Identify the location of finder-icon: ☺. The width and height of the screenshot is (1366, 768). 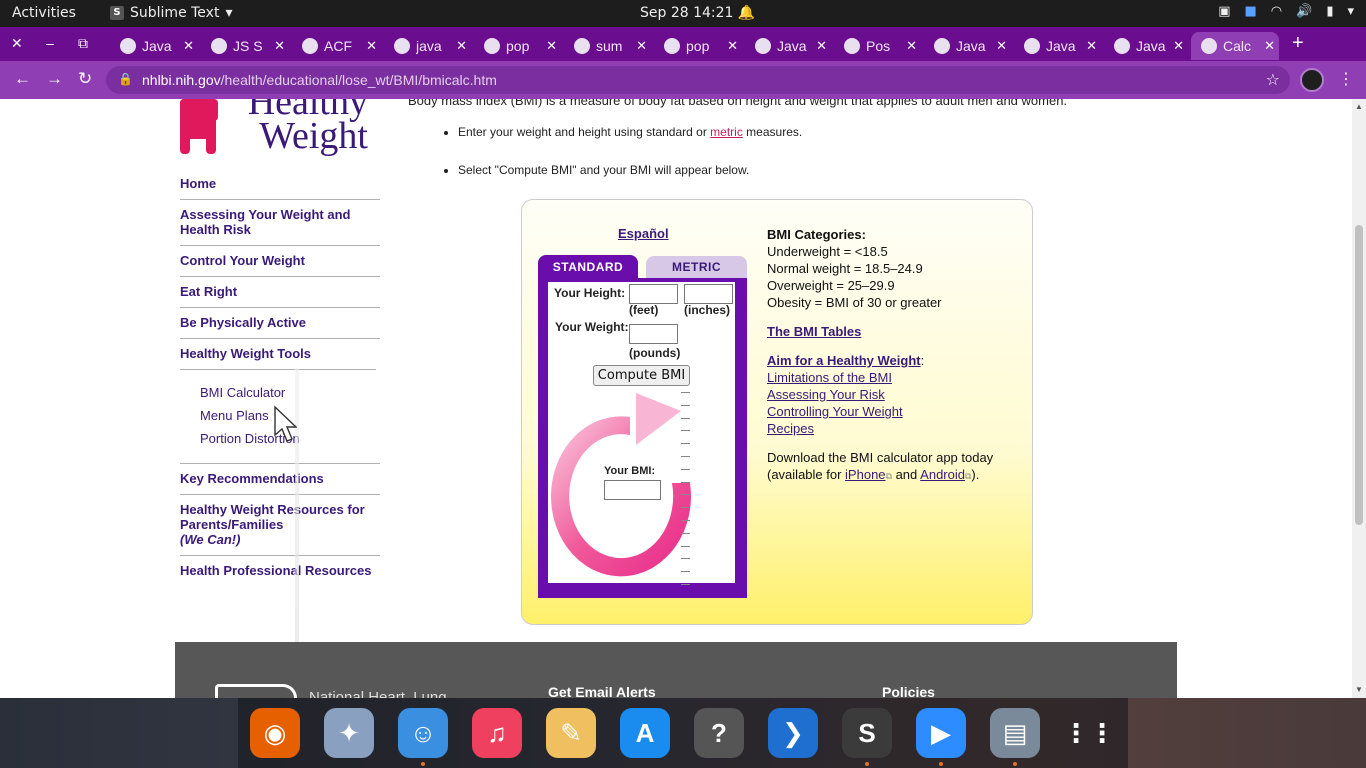
(423, 733).